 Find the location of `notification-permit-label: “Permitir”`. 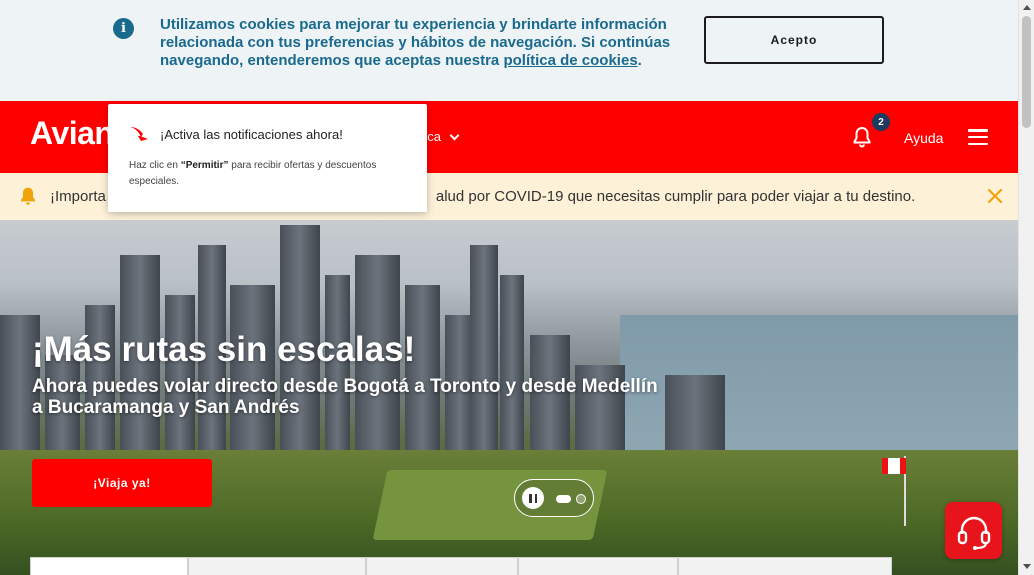

notification-permit-label: “Permitir” is located at coordinates (204, 165).